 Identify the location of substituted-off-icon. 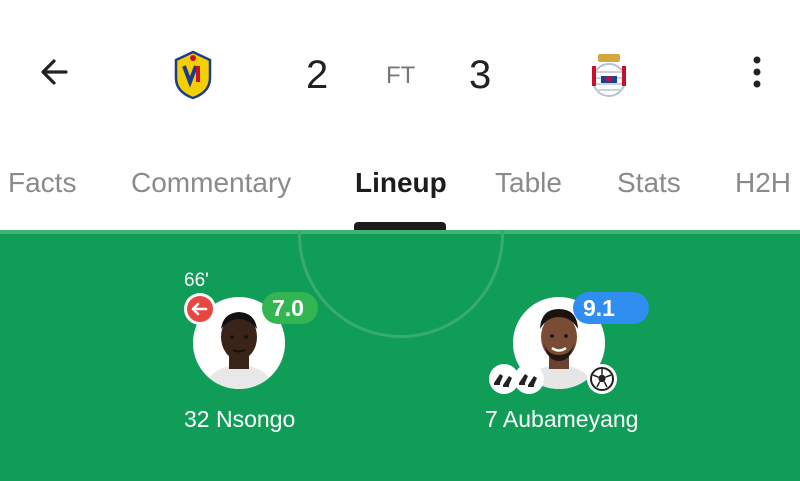
(200, 309).